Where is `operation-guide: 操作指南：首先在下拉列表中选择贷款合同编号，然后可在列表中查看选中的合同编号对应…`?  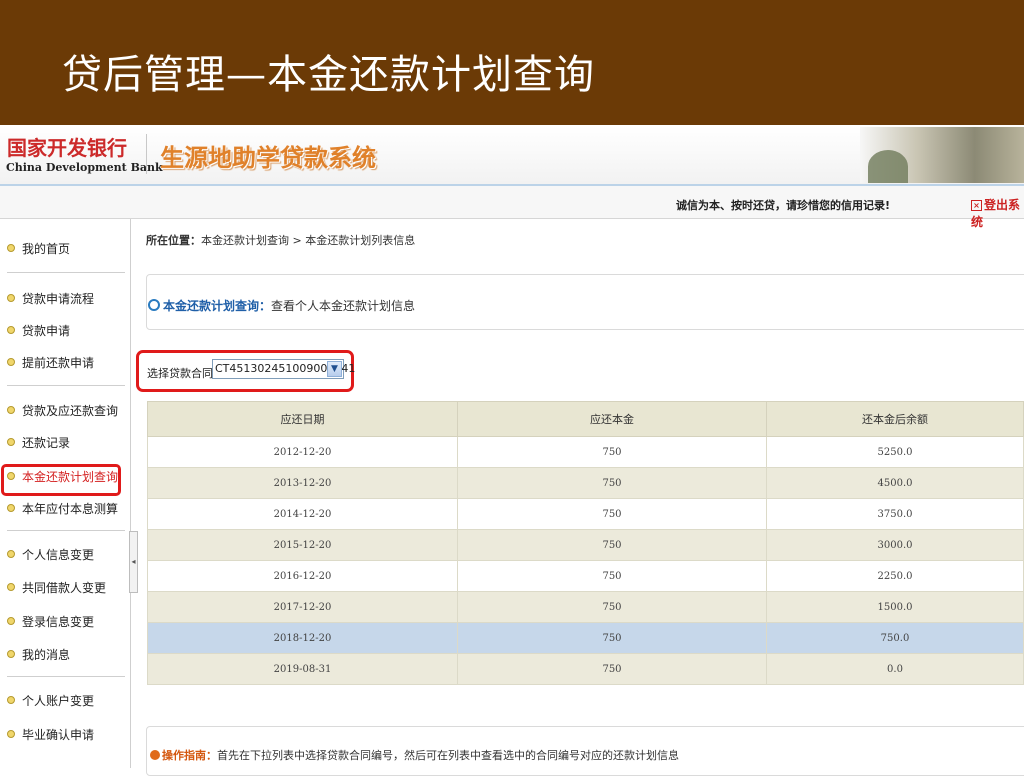
operation-guide: 操作指南：首先在下拉列表中选择贷款合同编号，然后可在列表中查看选中的合同编号对应… is located at coordinates (414, 755).